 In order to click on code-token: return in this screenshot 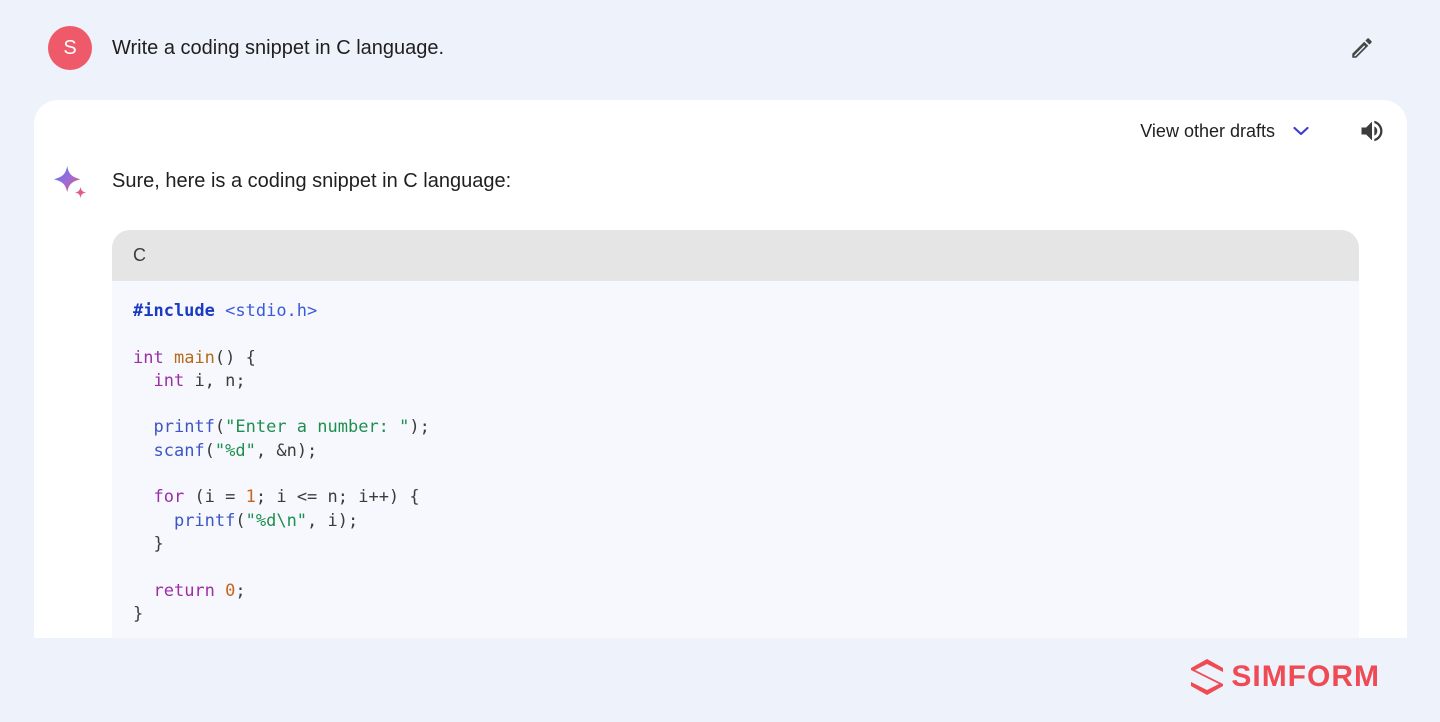, I will do `click(184, 590)`.